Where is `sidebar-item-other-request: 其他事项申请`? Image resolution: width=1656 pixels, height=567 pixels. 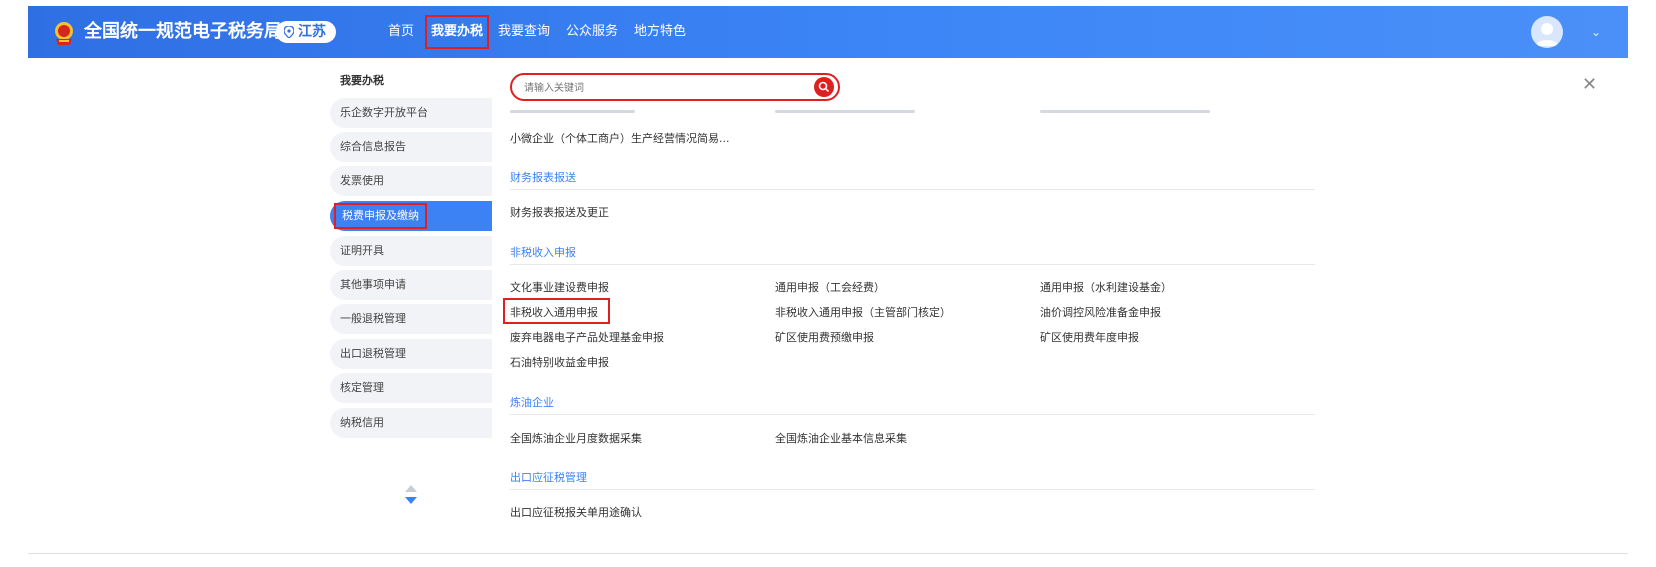 sidebar-item-other-request: 其他事项申请 is located at coordinates (411, 285).